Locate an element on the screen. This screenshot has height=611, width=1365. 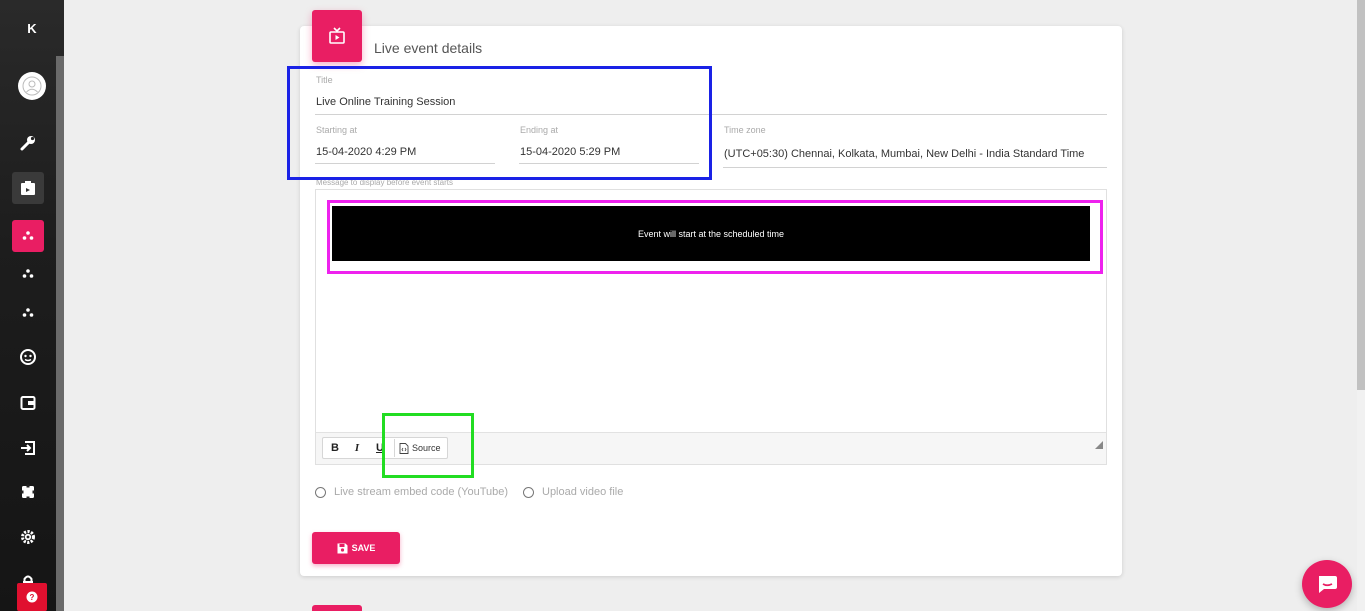
option-youtube: Live stream embed code (YouTube) is located at coordinates (411, 492).